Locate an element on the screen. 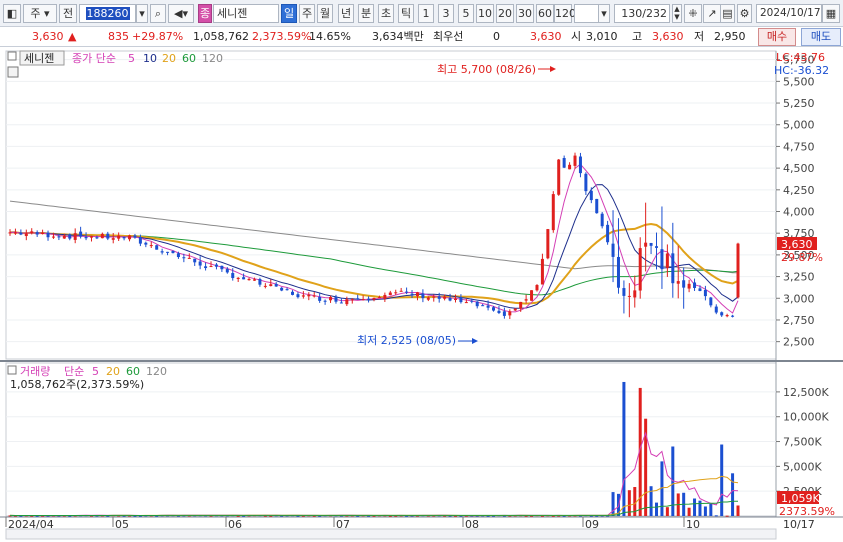  period-tab-month: 월 is located at coordinates (325, 13).